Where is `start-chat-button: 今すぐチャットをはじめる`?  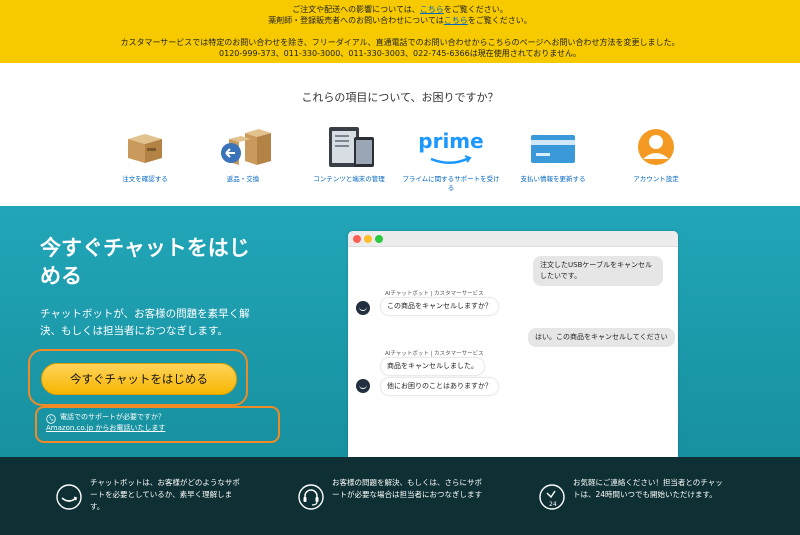 start-chat-button: 今すぐチャットをはじめる is located at coordinates (139, 379).